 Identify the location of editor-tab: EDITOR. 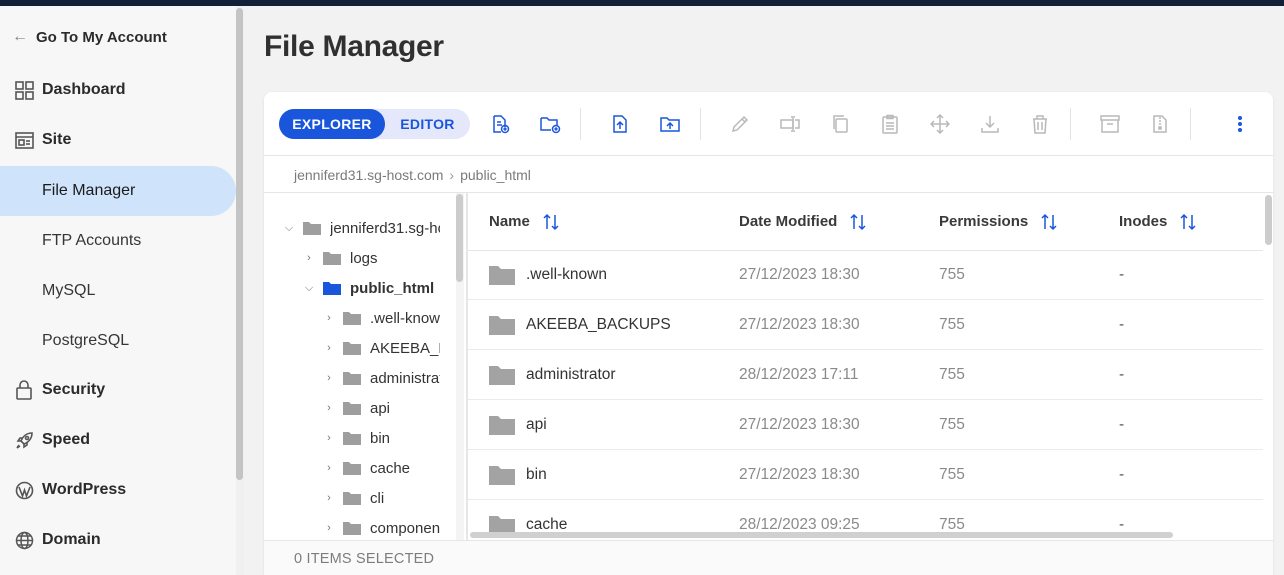
(427, 124).